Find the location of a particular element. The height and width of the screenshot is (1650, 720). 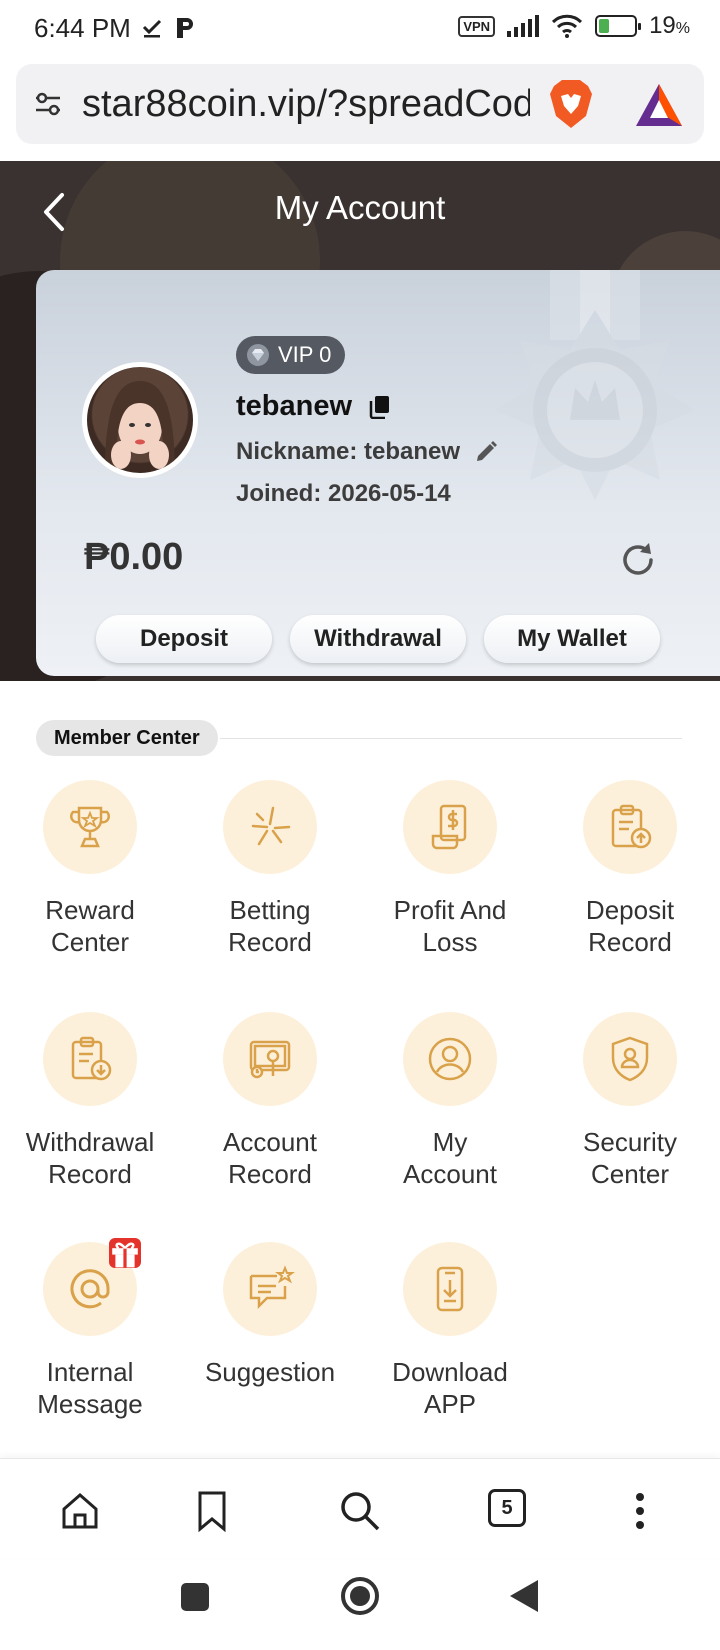

battery-level: 19% is located at coordinates (669, 25).